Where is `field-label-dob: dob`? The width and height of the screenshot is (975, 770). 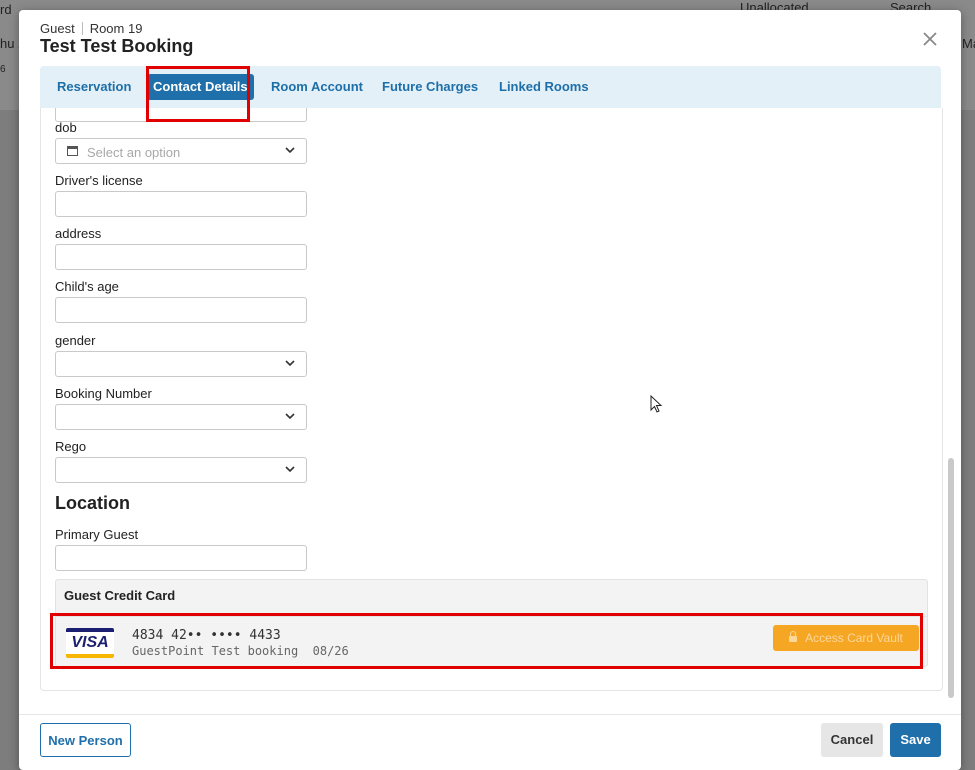 field-label-dob: dob is located at coordinates (66, 127).